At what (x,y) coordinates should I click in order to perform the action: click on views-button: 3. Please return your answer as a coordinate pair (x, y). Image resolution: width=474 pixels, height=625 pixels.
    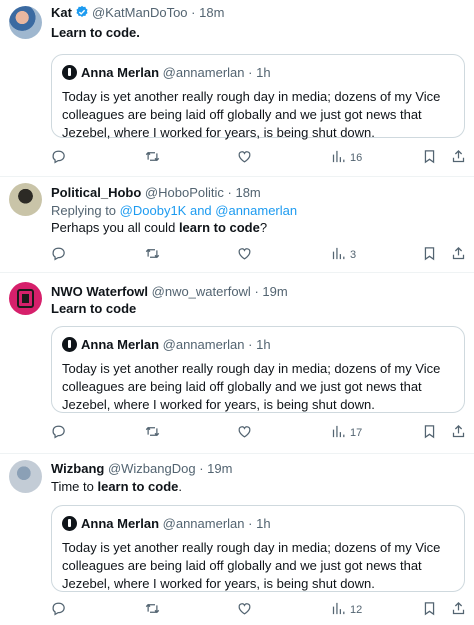
    Looking at the image, I should click on (343, 255).